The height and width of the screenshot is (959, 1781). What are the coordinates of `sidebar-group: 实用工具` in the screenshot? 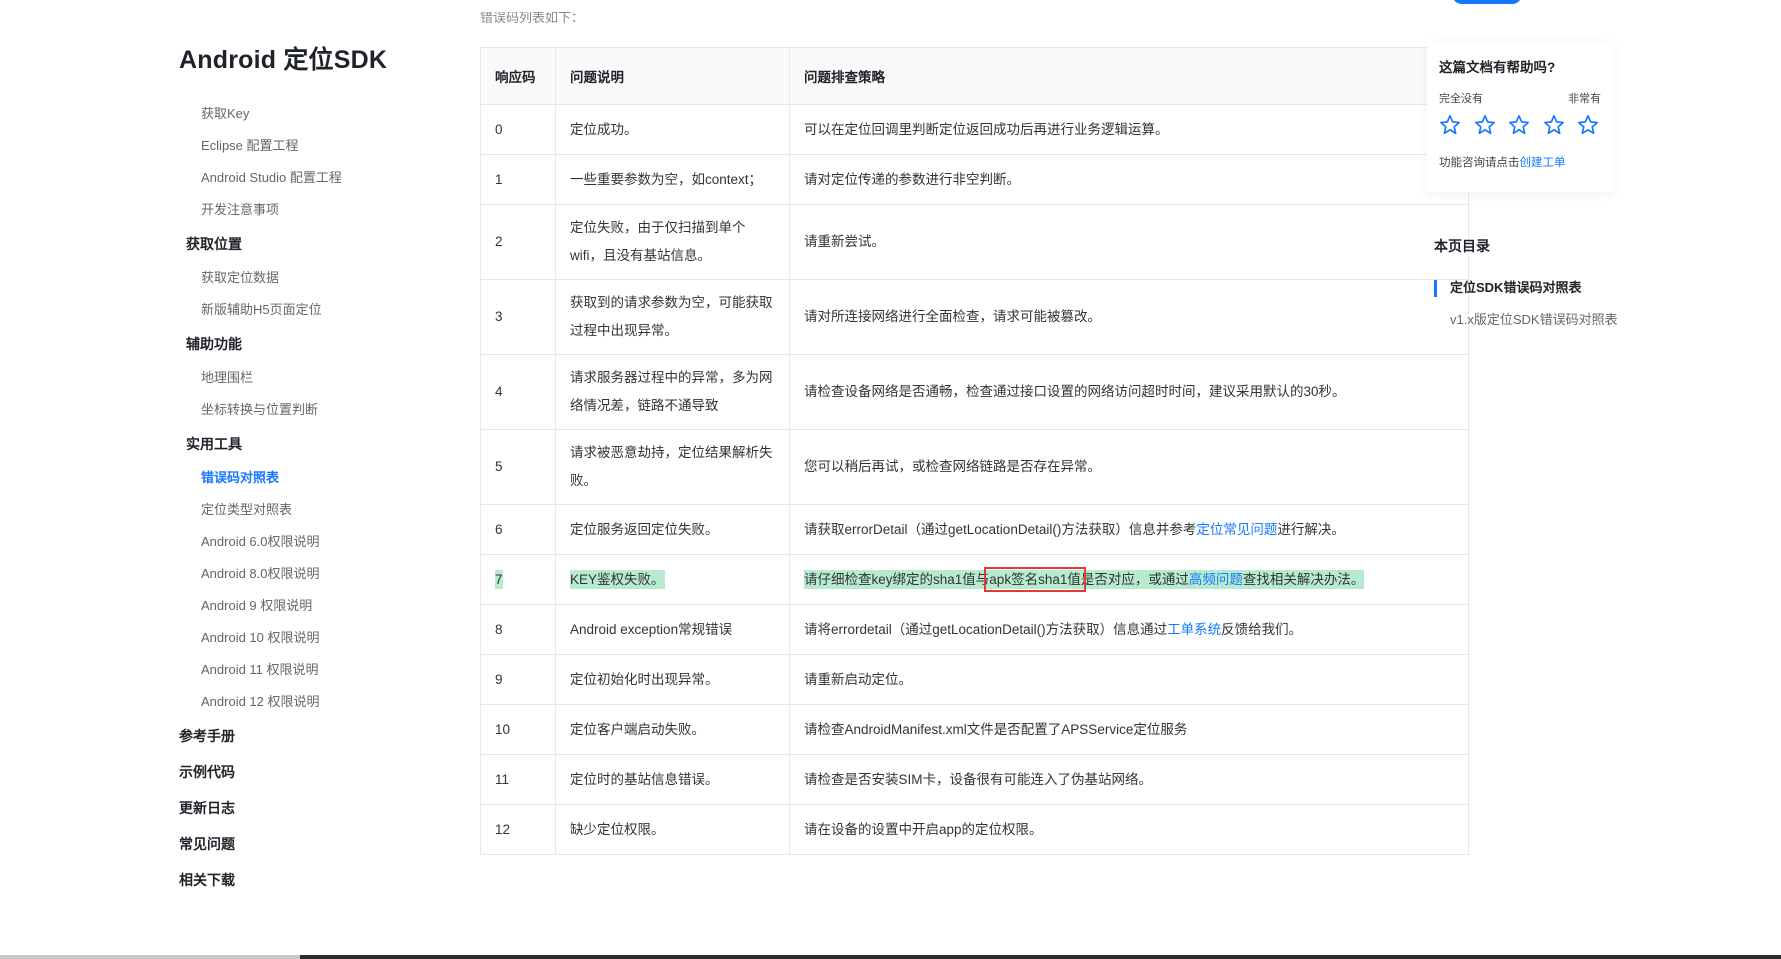 It's located at (309, 444).